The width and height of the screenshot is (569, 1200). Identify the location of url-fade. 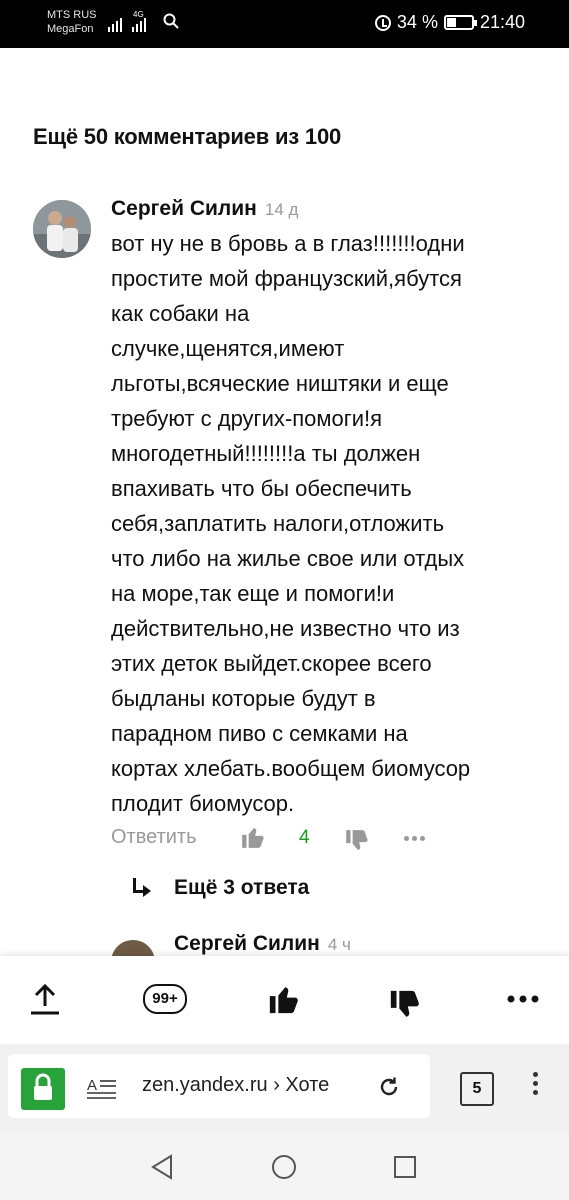
(346, 1087).